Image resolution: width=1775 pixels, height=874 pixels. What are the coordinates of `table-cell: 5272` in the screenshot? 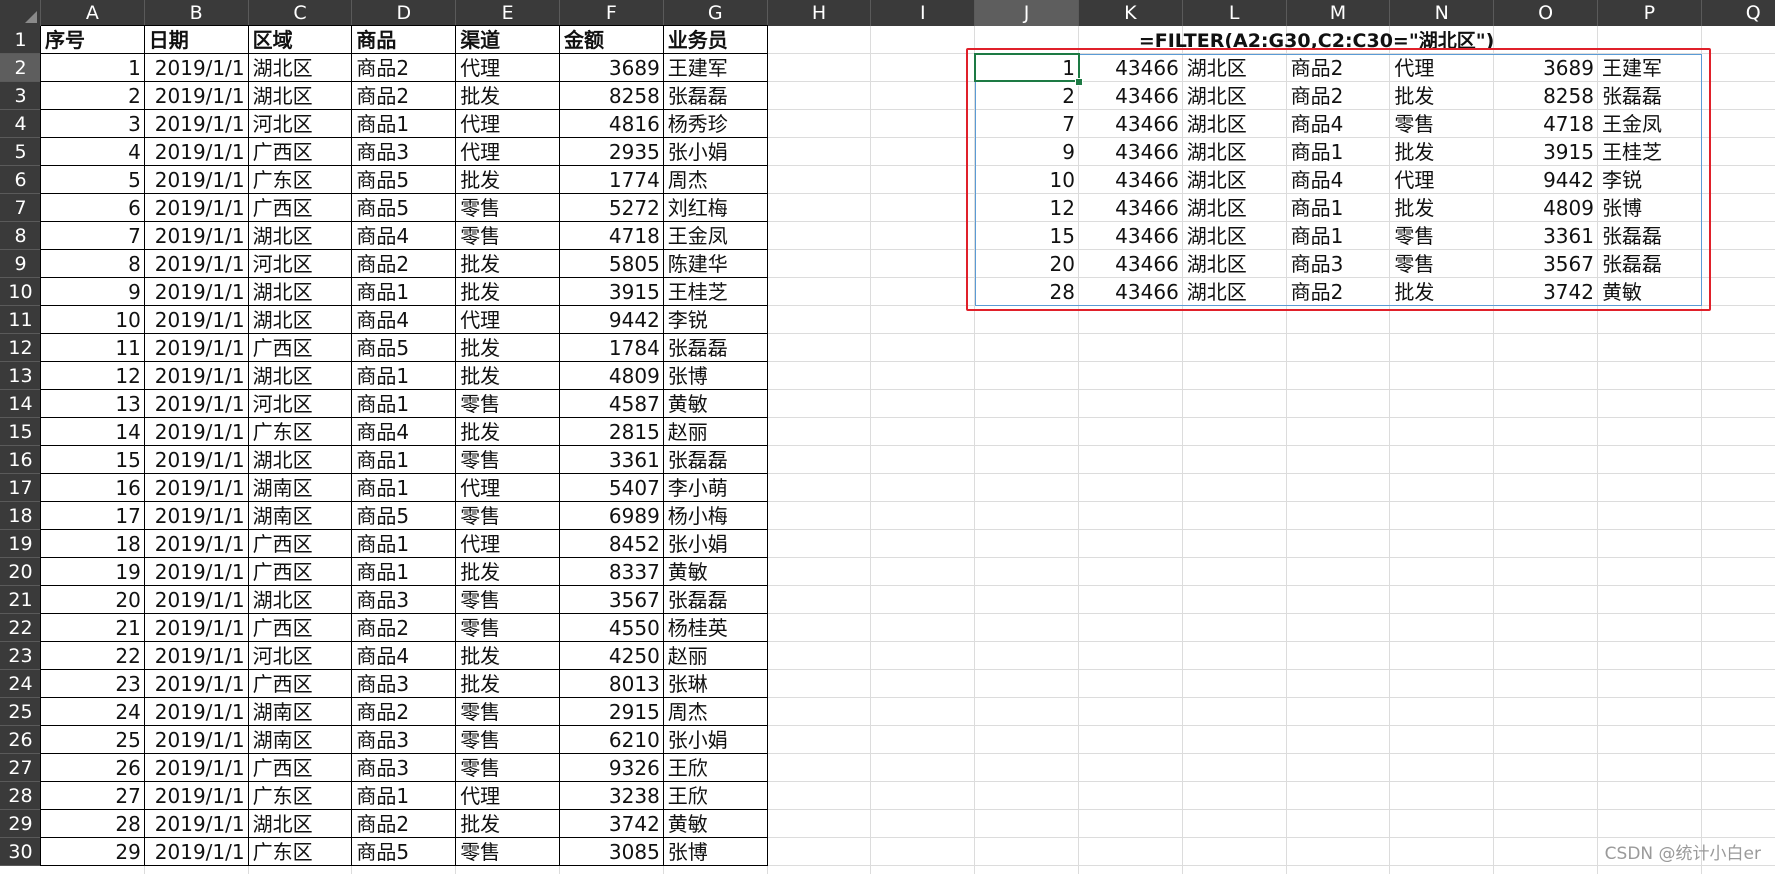 It's located at (612, 208).